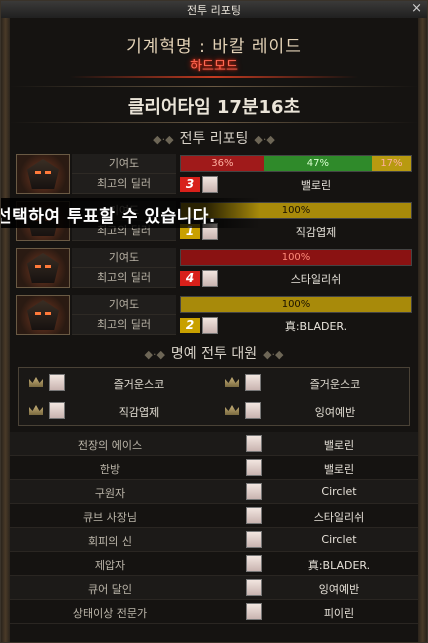  Describe the element at coordinates (110, 445) in the screenshot. I see `award-title: 전장의 에이스` at that location.